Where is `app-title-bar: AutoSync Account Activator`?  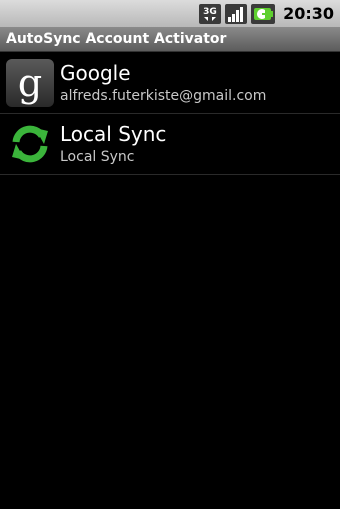 app-title-bar: AutoSync Account Activator is located at coordinates (170, 39).